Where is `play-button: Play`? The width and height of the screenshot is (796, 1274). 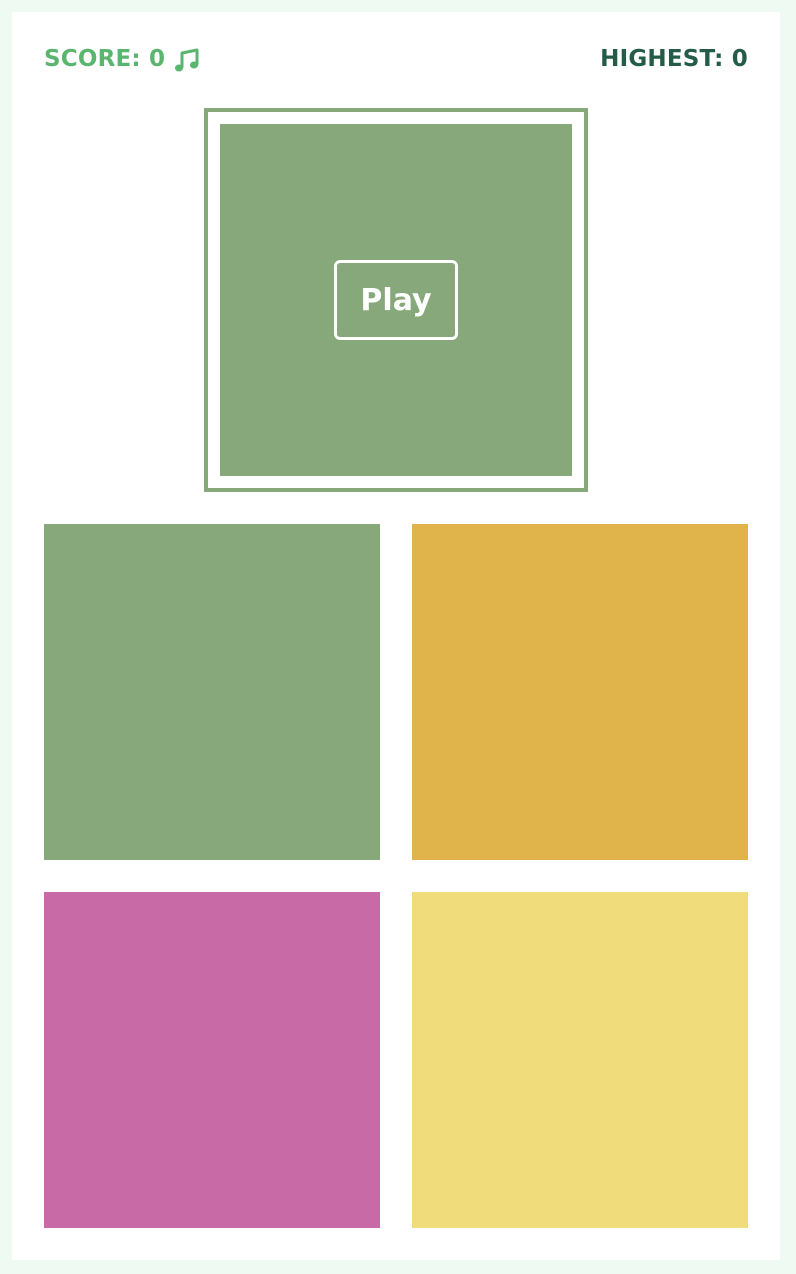 play-button: Play is located at coordinates (396, 300).